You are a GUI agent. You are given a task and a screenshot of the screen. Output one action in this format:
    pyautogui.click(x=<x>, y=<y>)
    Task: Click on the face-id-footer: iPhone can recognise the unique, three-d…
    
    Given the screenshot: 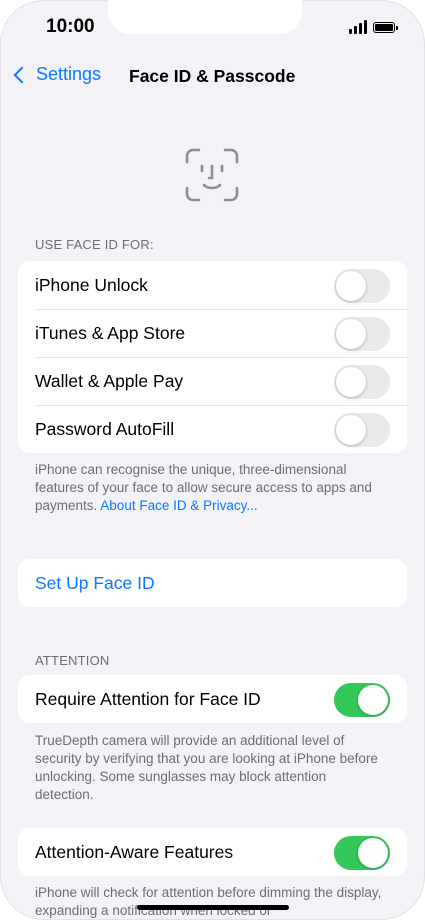 What is the action you would take?
    pyautogui.click(x=211, y=488)
    